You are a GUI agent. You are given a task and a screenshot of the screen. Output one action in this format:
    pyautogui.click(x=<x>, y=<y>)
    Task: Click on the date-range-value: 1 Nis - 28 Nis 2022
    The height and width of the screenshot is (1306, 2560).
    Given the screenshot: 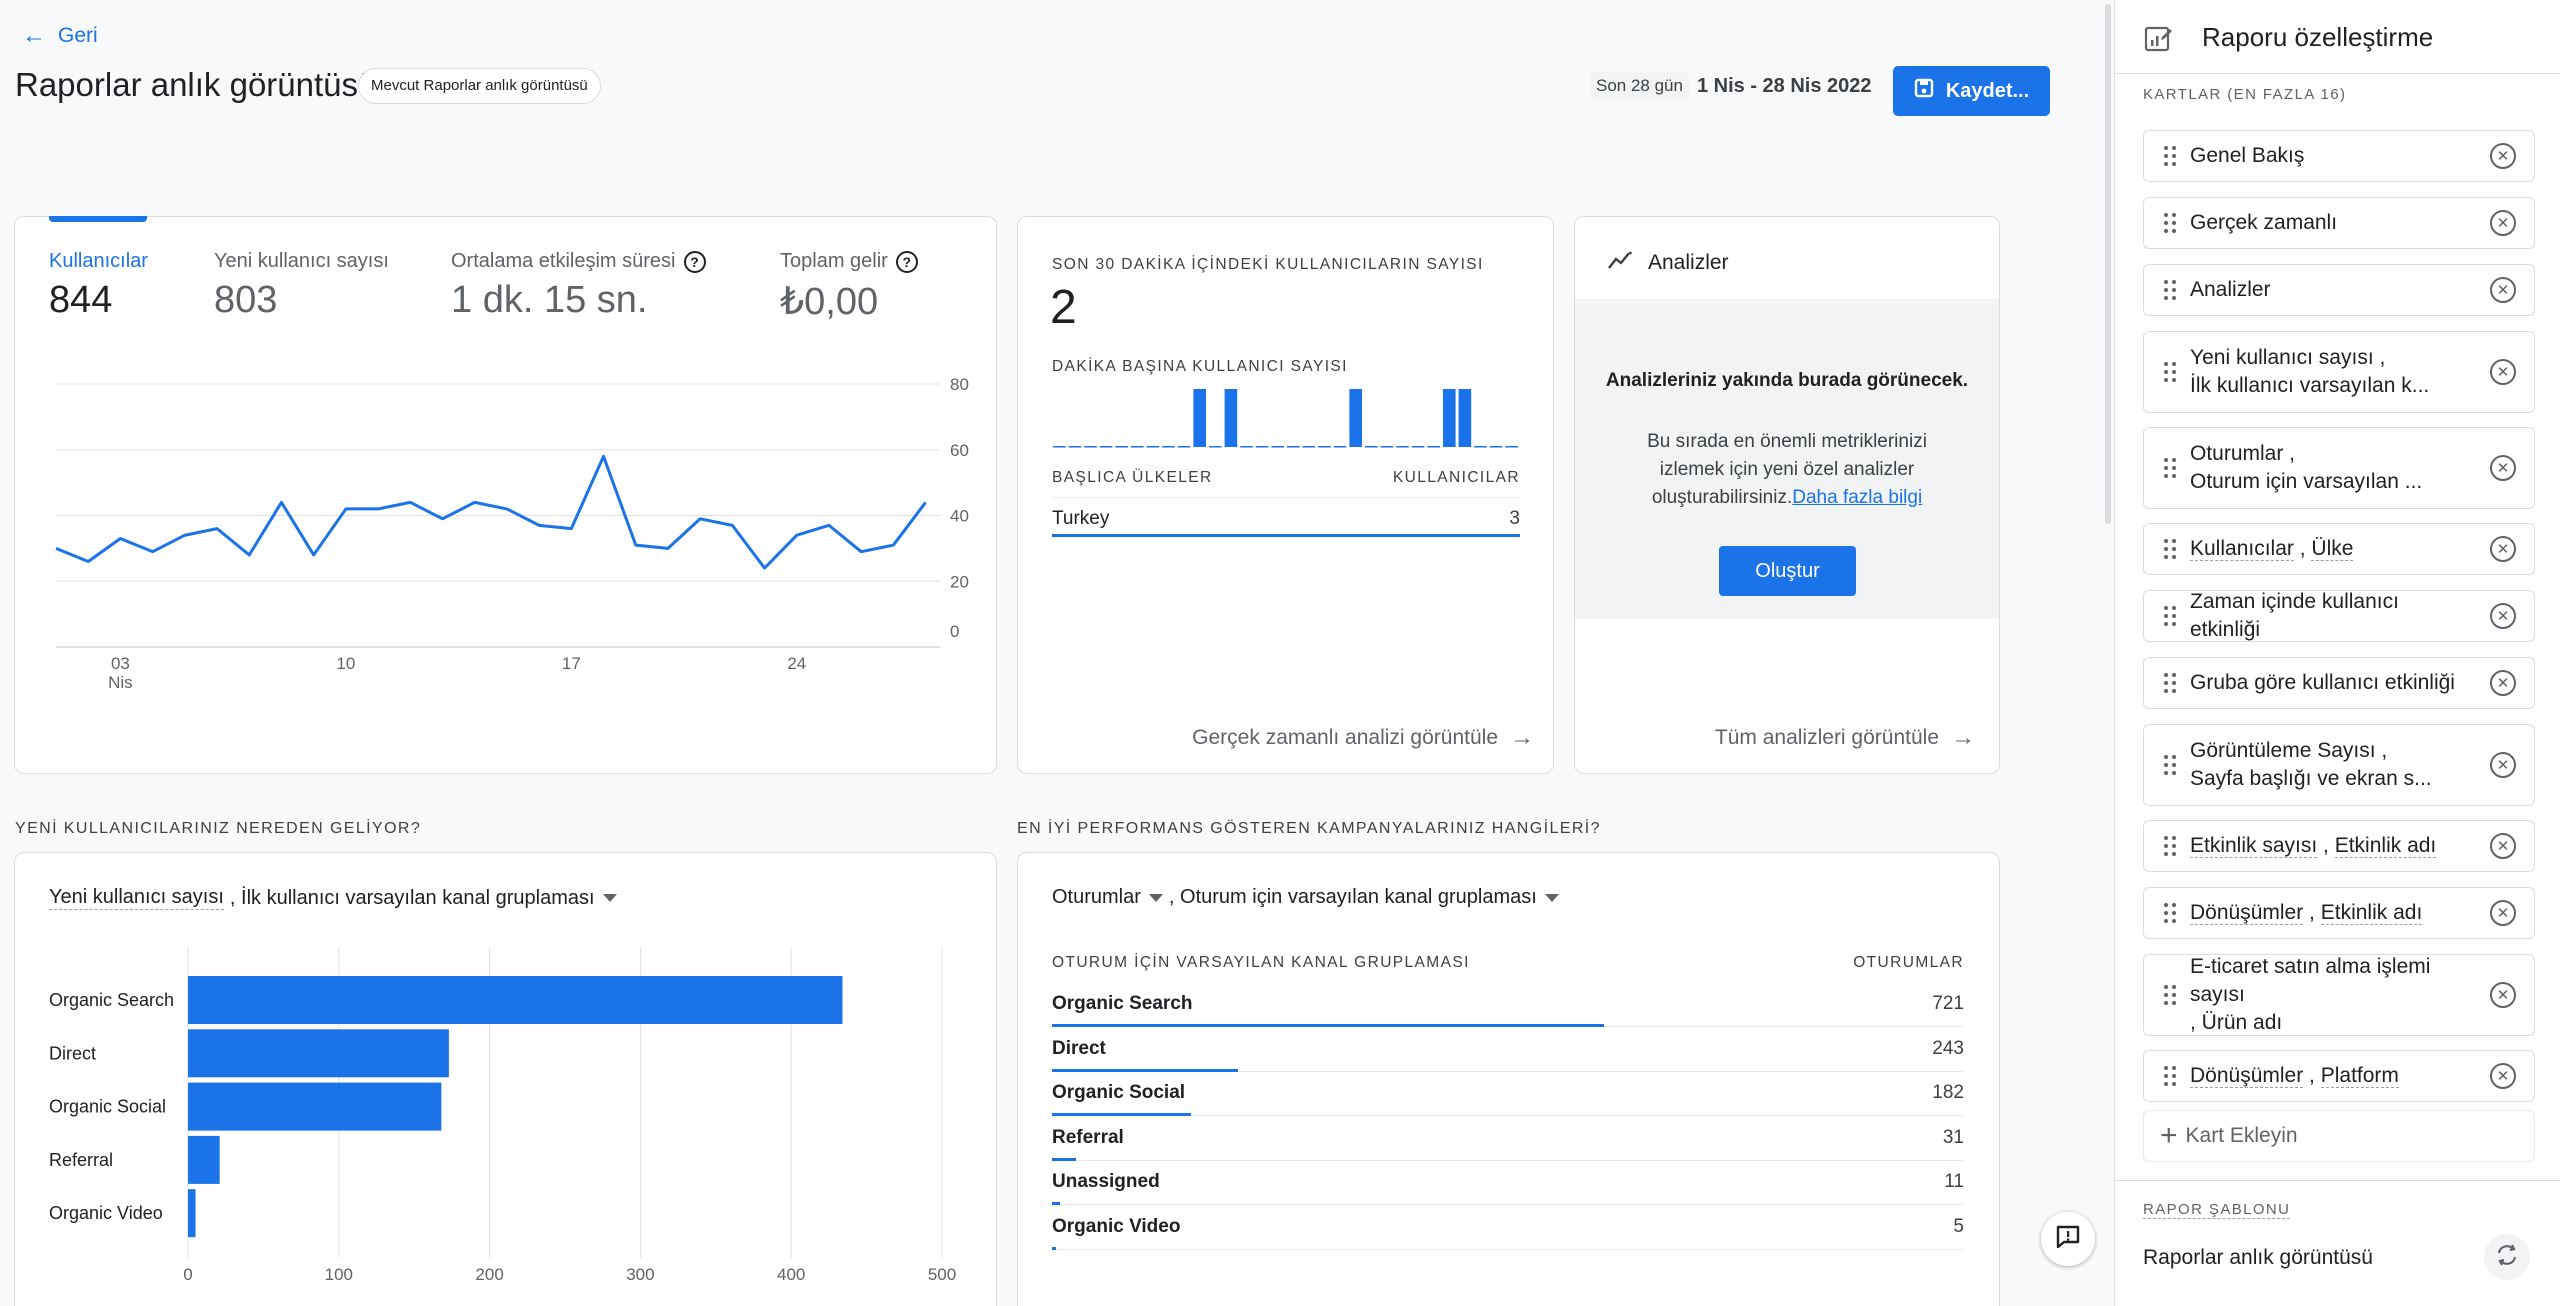 What is the action you would take?
    pyautogui.click(x=1784, y=85)
    